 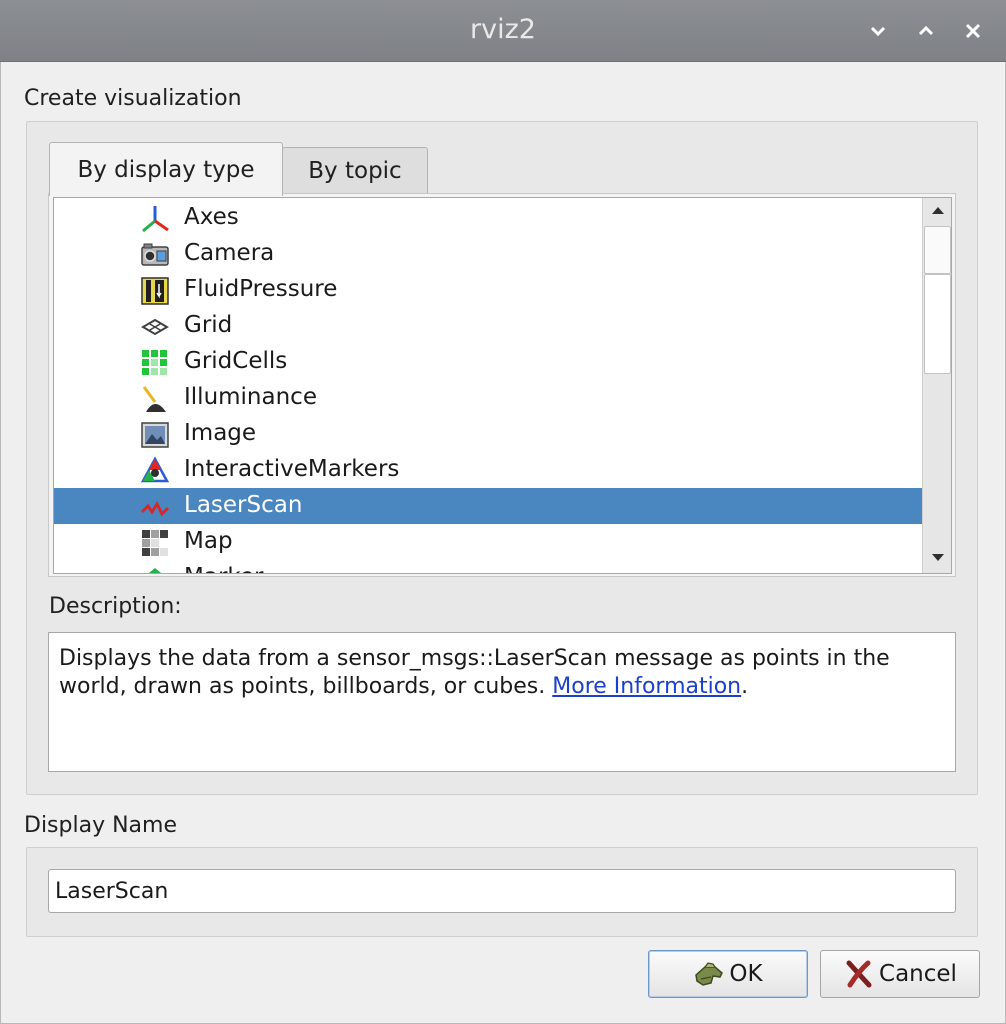 I want to click on display-name-field, so click(x=502, y=891).